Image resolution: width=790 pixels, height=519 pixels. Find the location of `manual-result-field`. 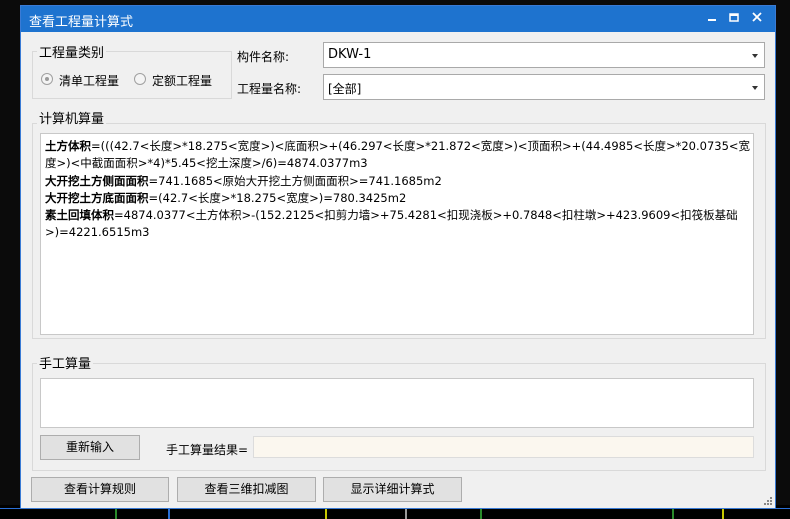

manual-result-field is located at coordinates (503, 447).